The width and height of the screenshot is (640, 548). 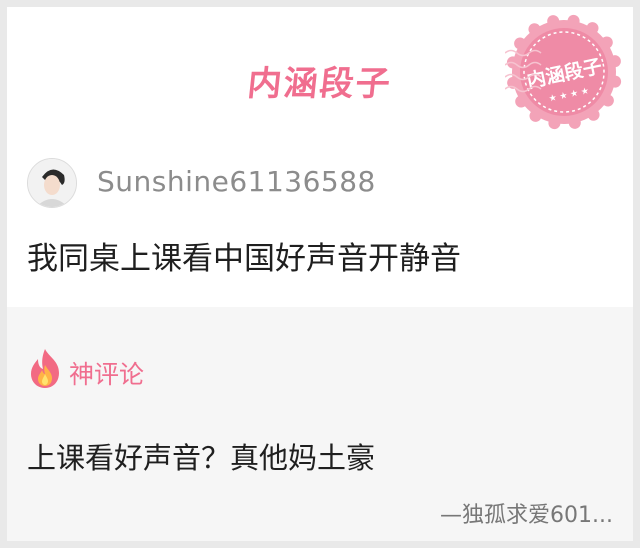 I want to click on avatar, so click(x=52, y=183).